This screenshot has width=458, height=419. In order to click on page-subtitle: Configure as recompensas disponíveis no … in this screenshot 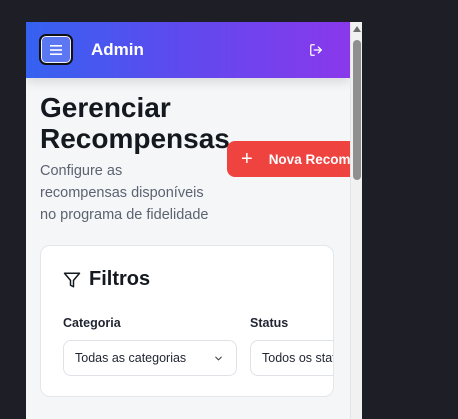, I will do `click(124, 193)`.